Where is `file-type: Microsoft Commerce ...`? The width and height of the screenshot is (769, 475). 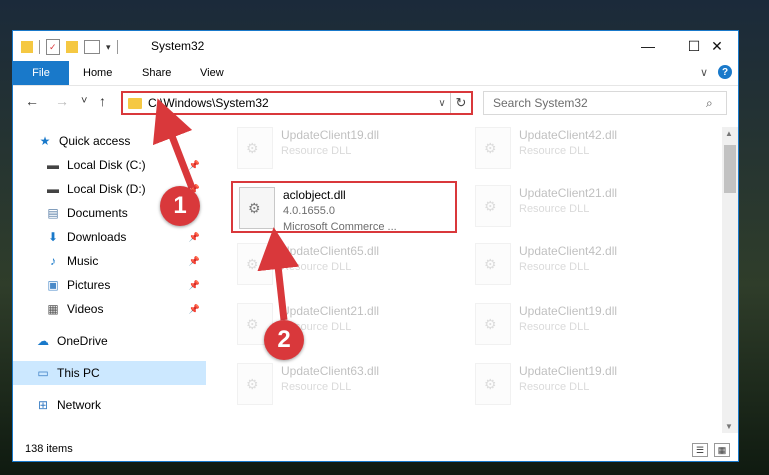
file-type: Microsoft Commerce ... is located at coordinates (340, 227).